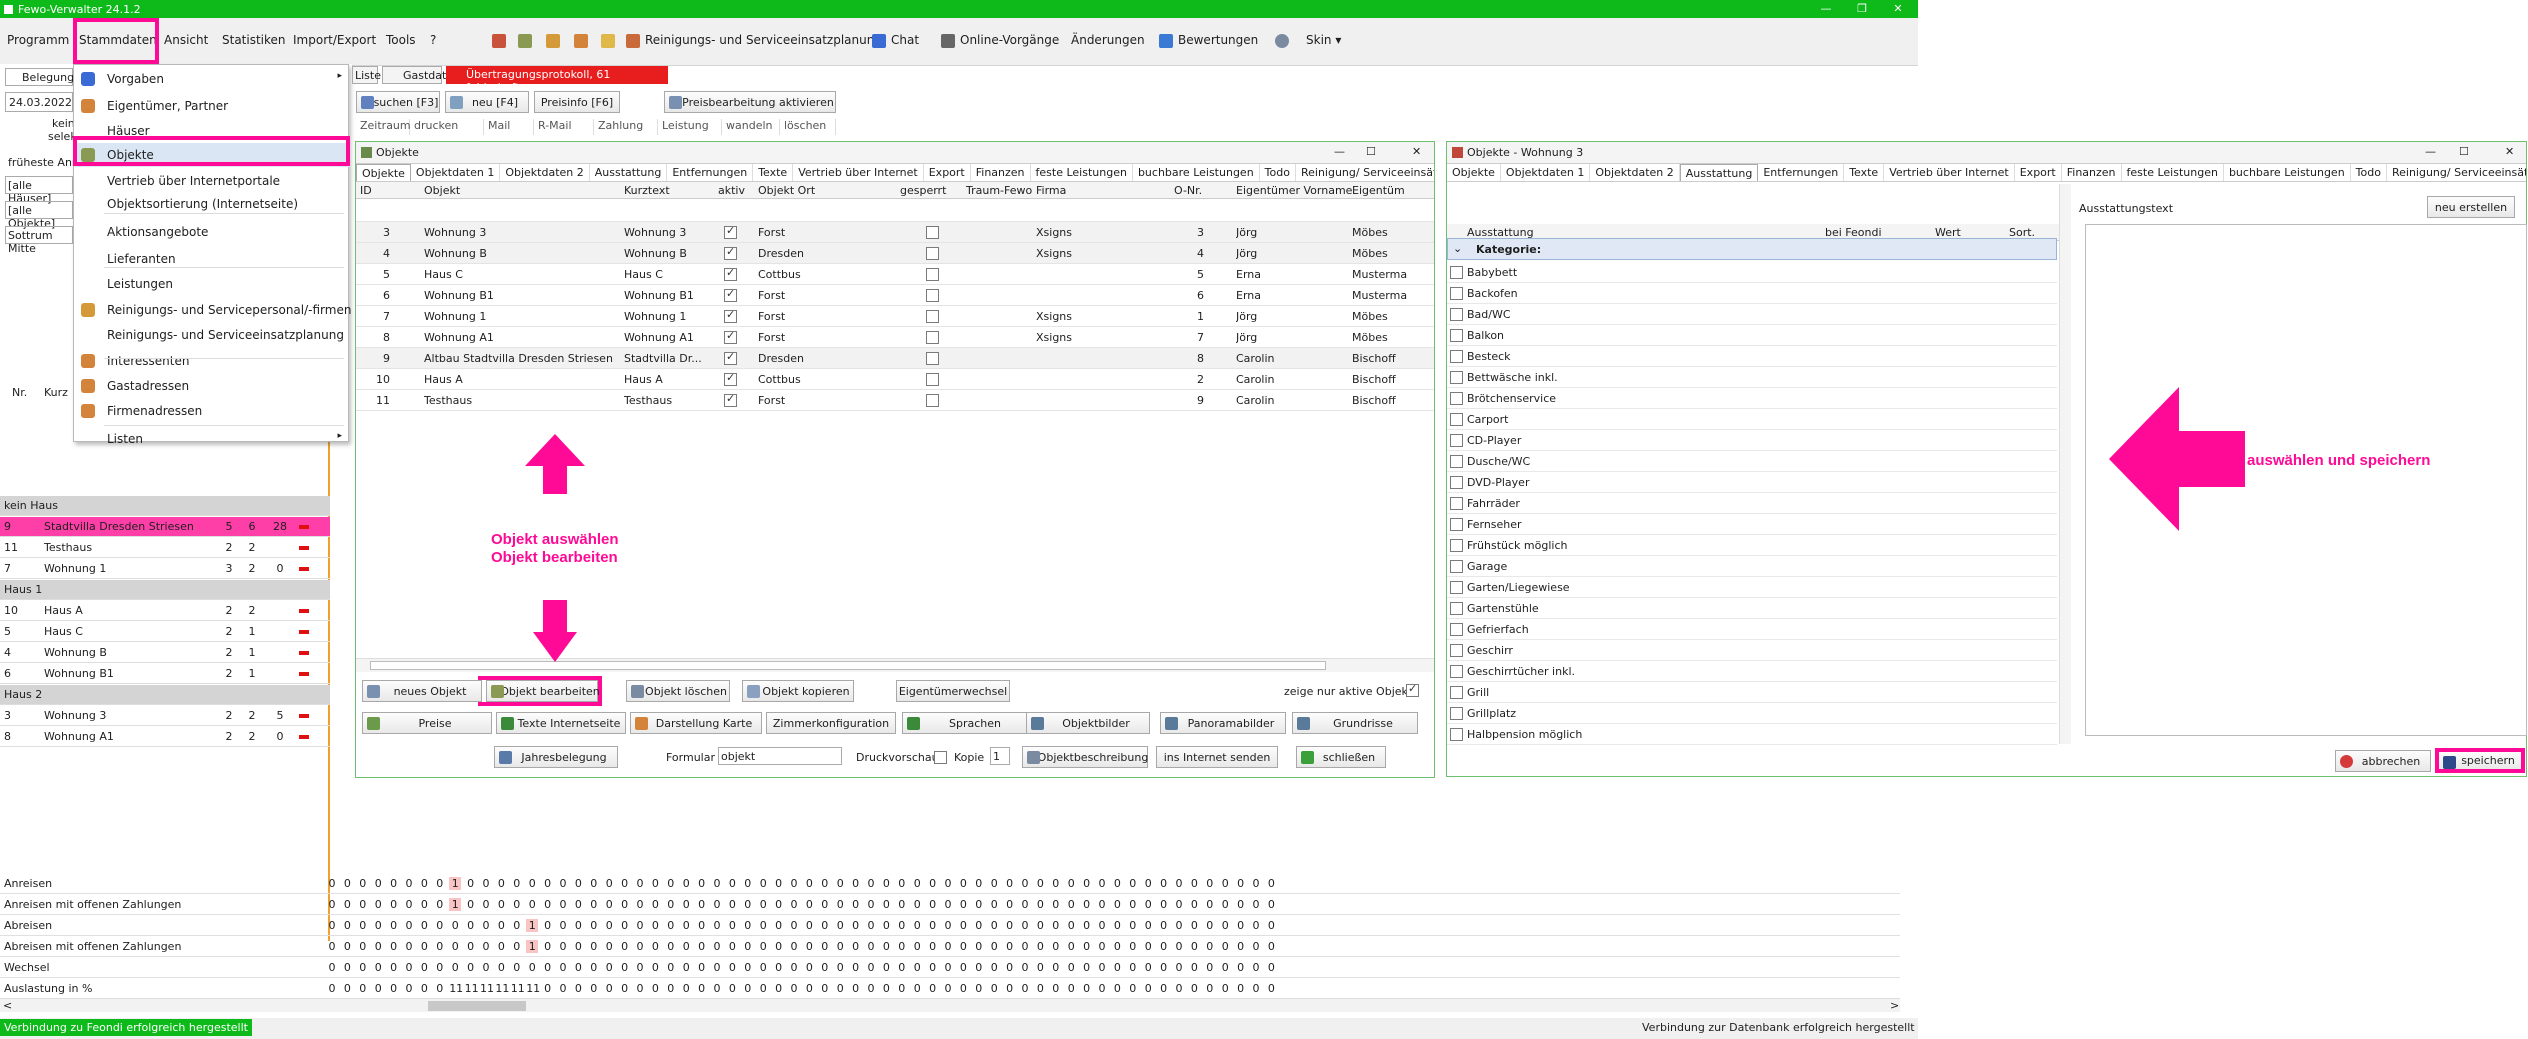  What do you see at coordinates (1378, 190) in the screenshot?
I see `col-header: Eigentüm` at bounding box center [1378, 190].